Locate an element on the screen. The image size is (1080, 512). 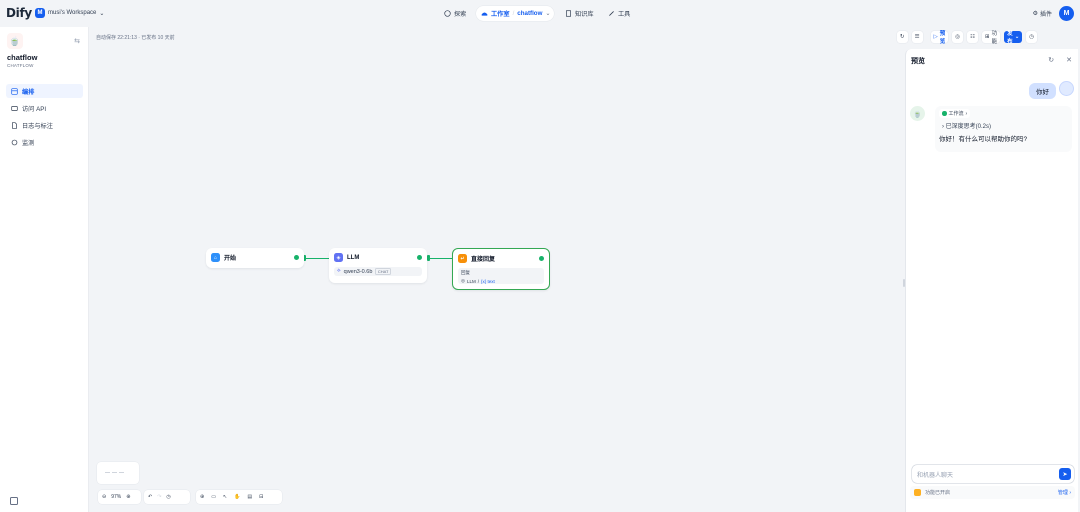
send-button: ➤ is located at coordinates (1065, 474).